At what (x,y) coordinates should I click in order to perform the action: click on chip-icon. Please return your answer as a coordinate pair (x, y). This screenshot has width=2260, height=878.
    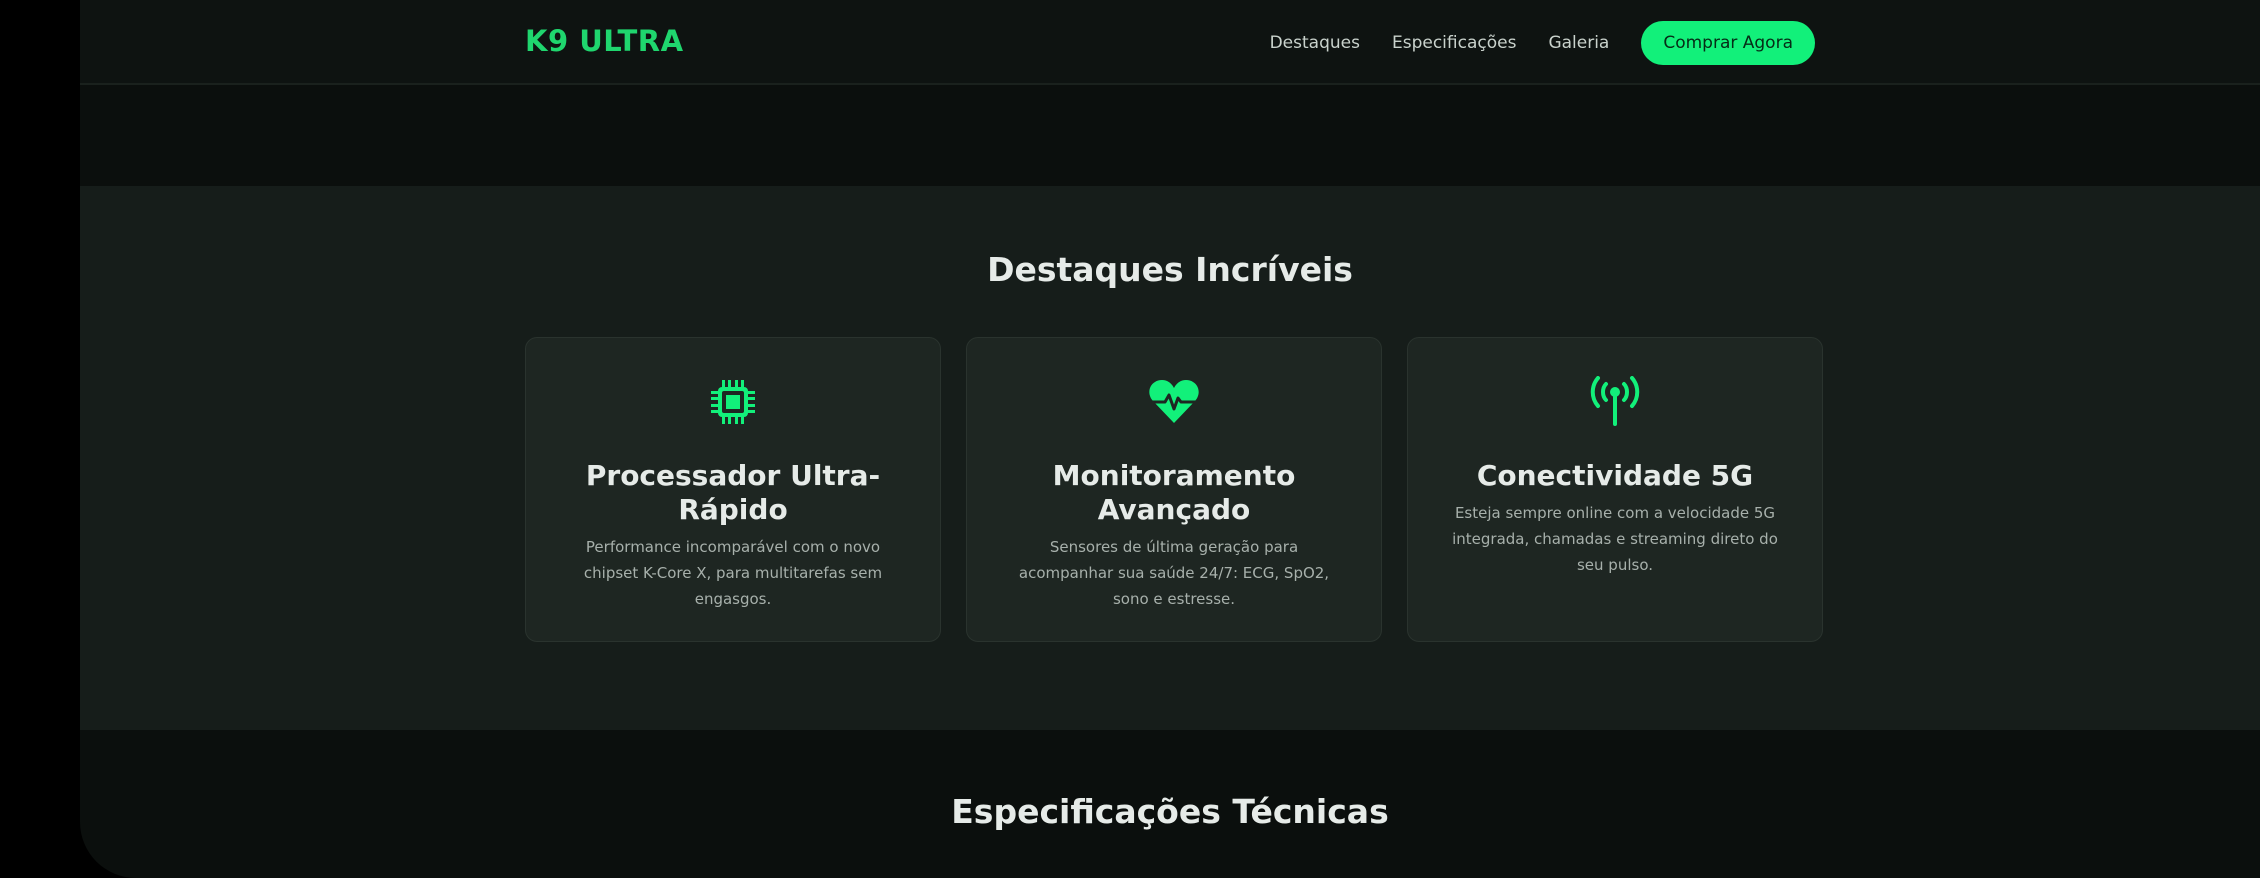
    Looking at the image, I should click on (733, 402).